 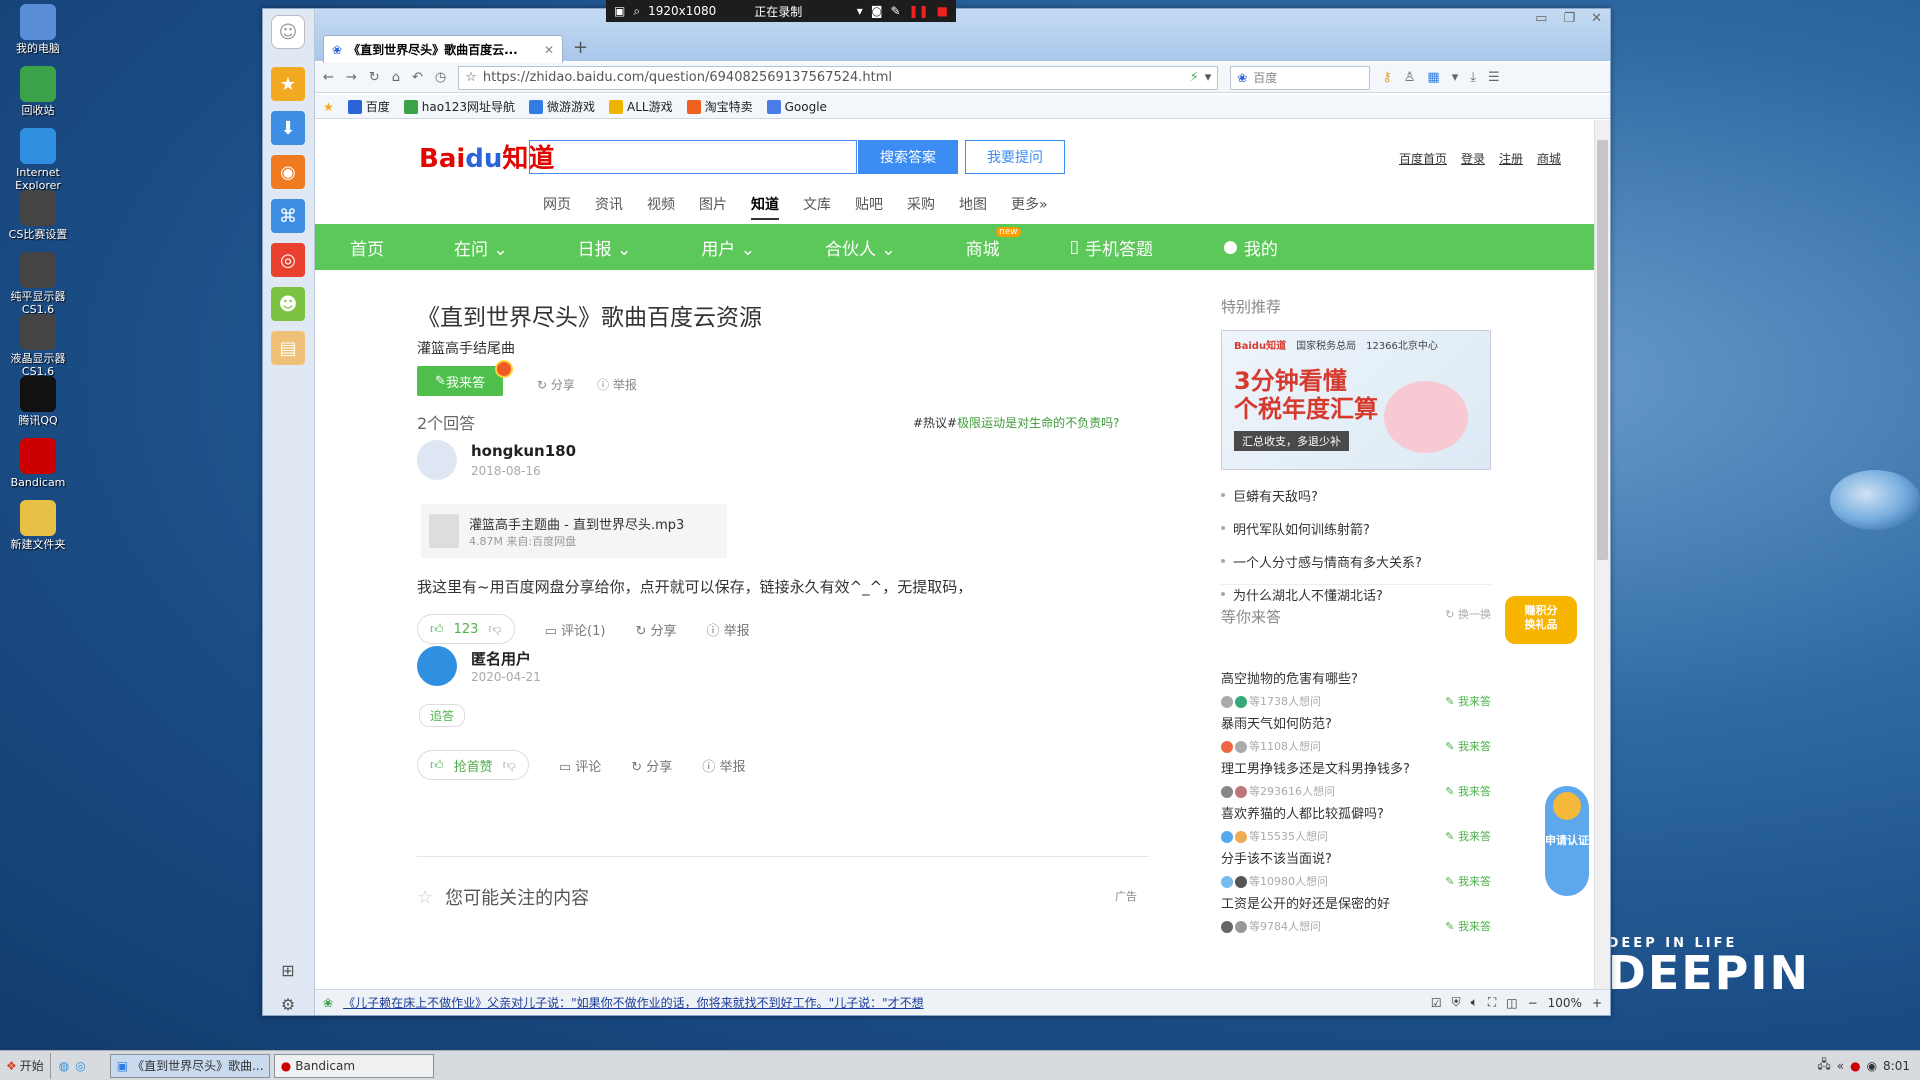 What do you see at coordinates (636, 11) in the screenshot?
I see `search-icon: ⌕` at bounding box center [636, 11].